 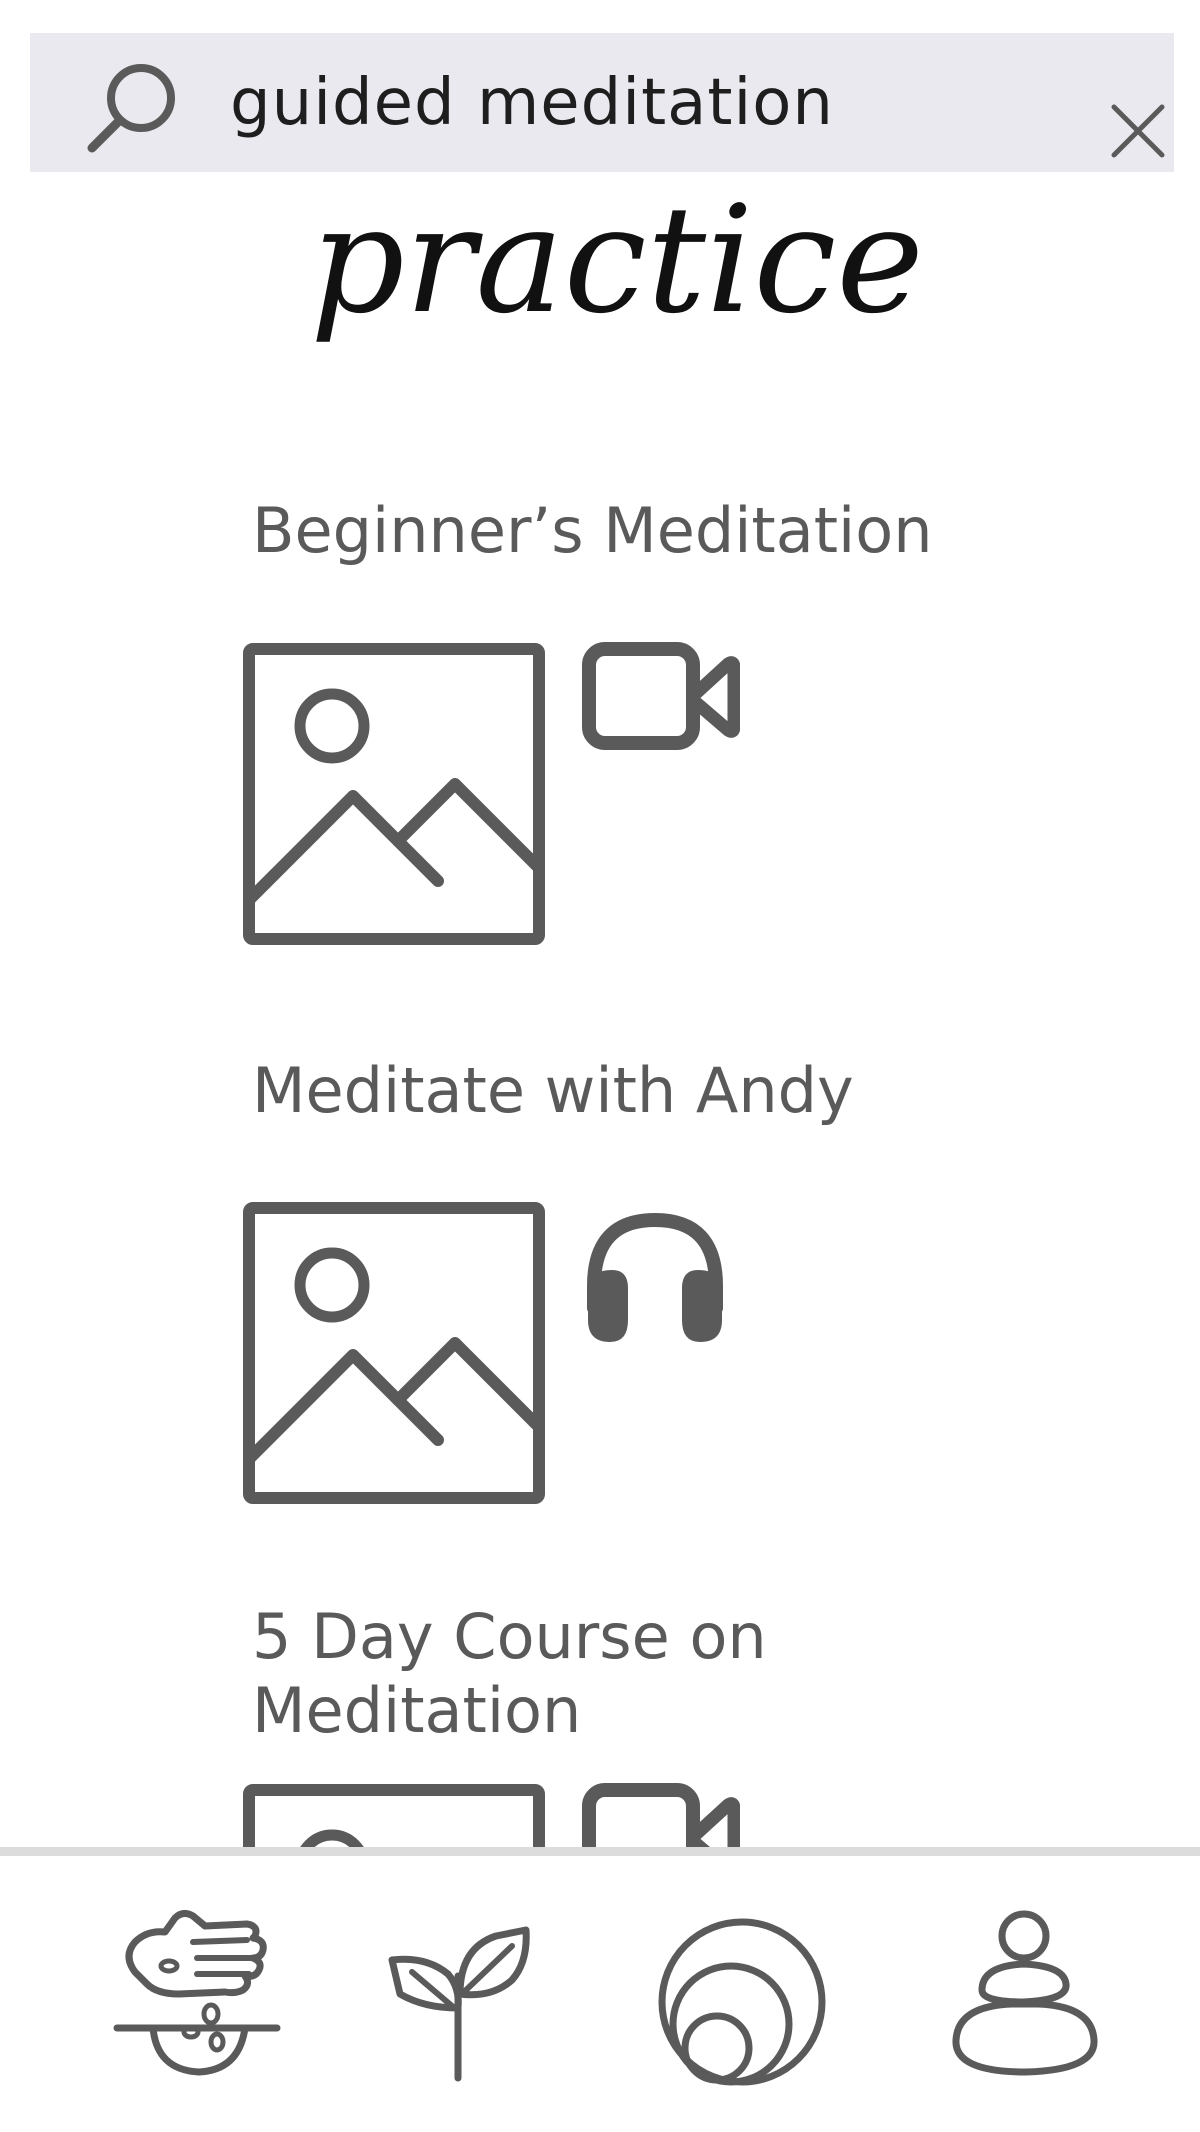 What do you see at coordinates (742, 1998) in the screenshot?
I see `concentric-circles-icon` at bounding box center [742, 1998].